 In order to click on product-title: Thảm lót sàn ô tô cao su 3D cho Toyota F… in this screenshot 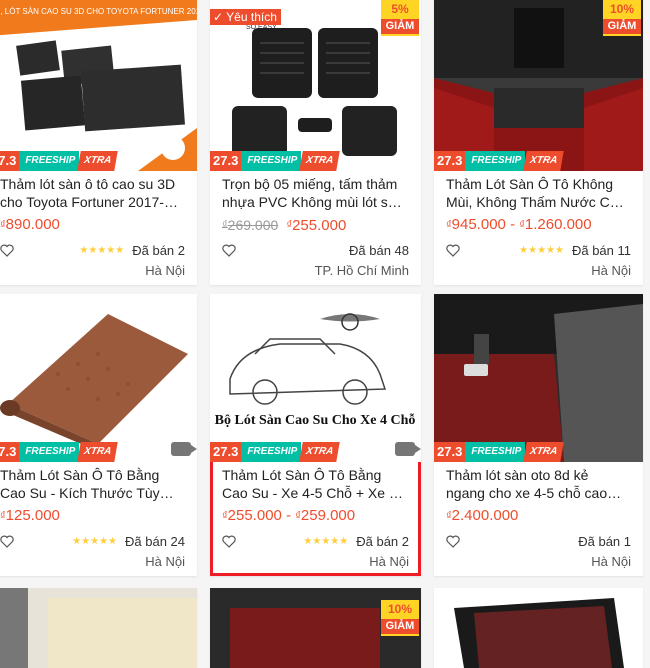, I will do `click(92, 193)`.